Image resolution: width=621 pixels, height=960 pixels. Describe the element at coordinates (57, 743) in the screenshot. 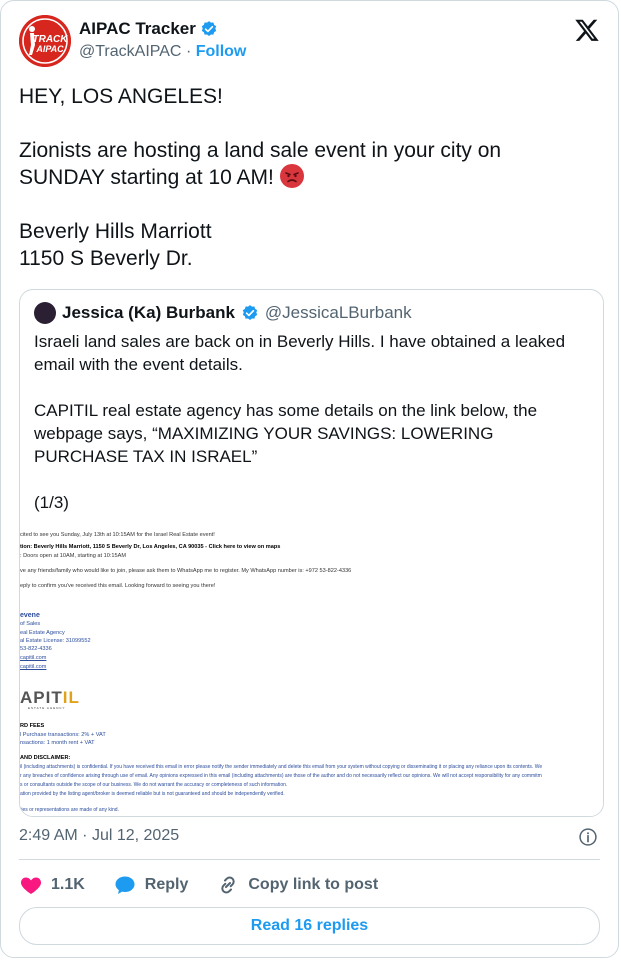

I see `email-line: nsactions: 1 month rent + VAT` at that location.